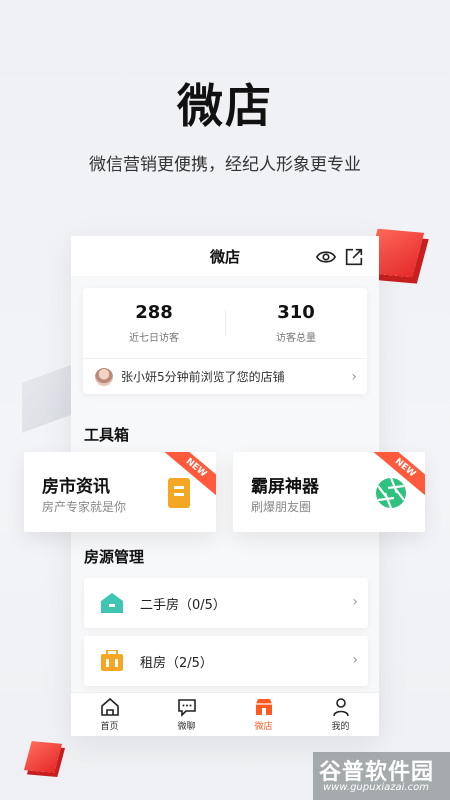 The image size is (450, 800). Describe the element at coordinates (76, 487) in the screenshot. I see `tool-name: 房市资讯` at that location.